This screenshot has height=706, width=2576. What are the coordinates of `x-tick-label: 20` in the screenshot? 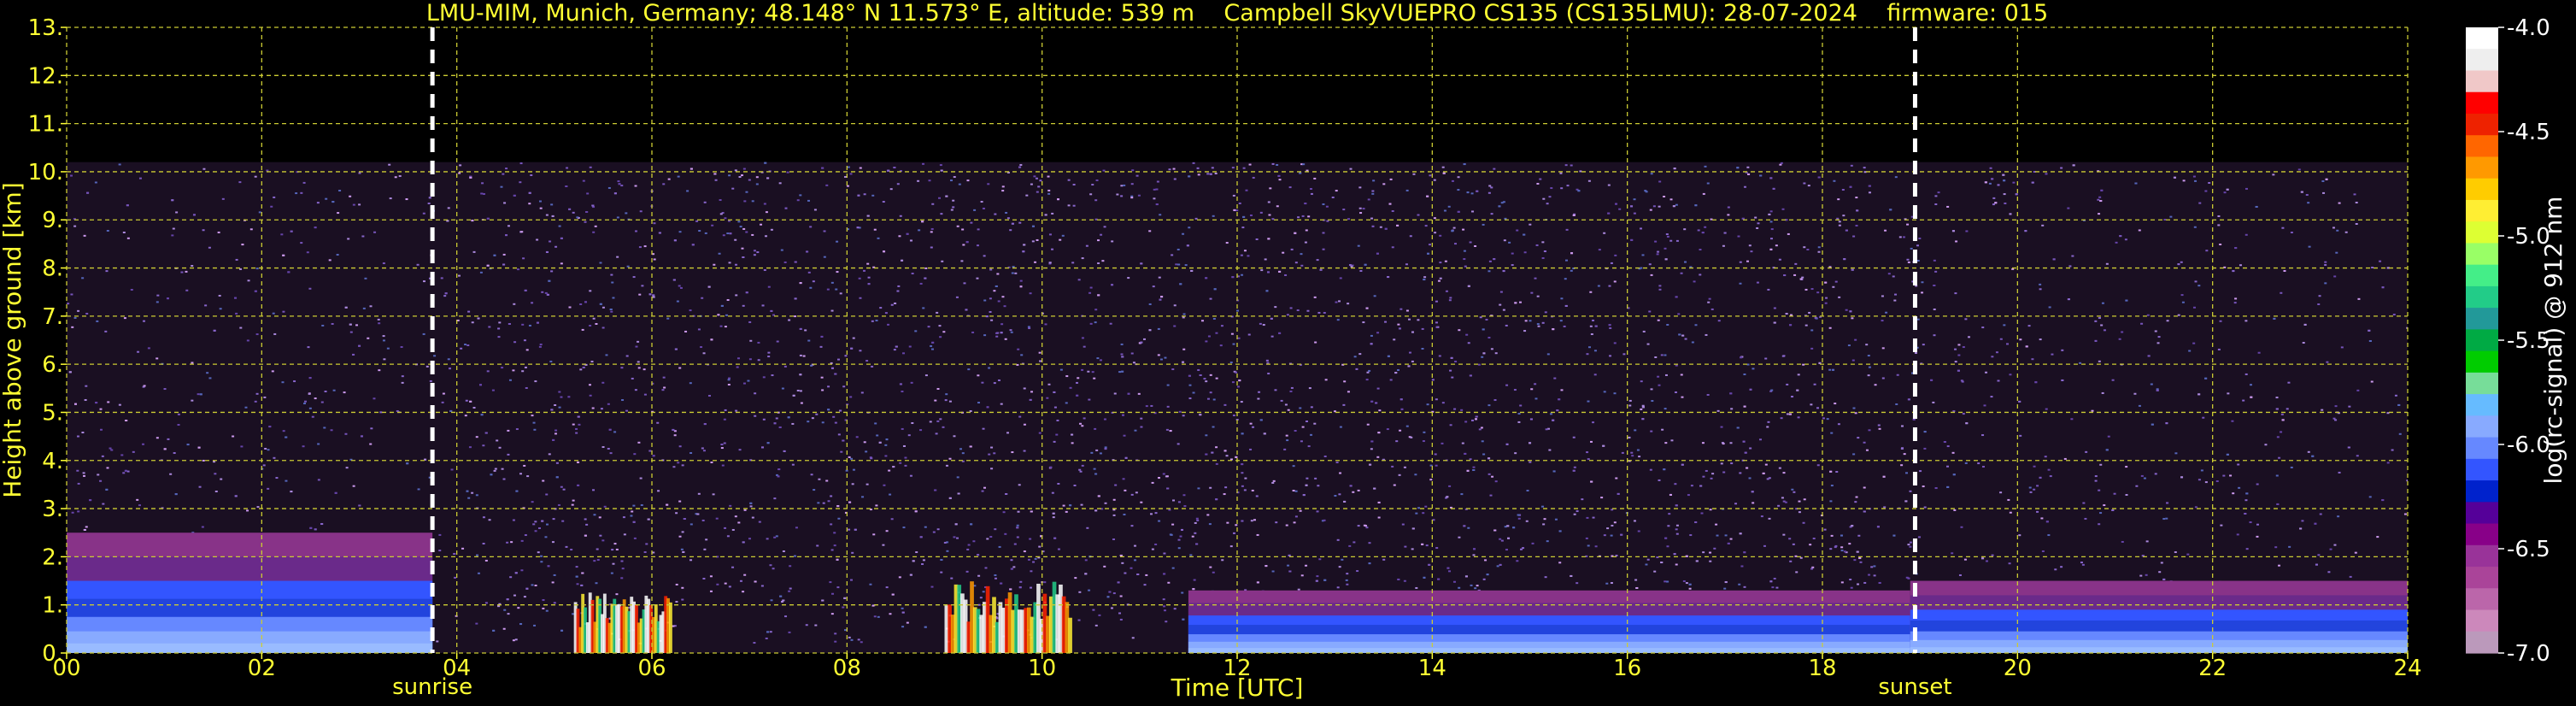 It's located at (2018, 668).